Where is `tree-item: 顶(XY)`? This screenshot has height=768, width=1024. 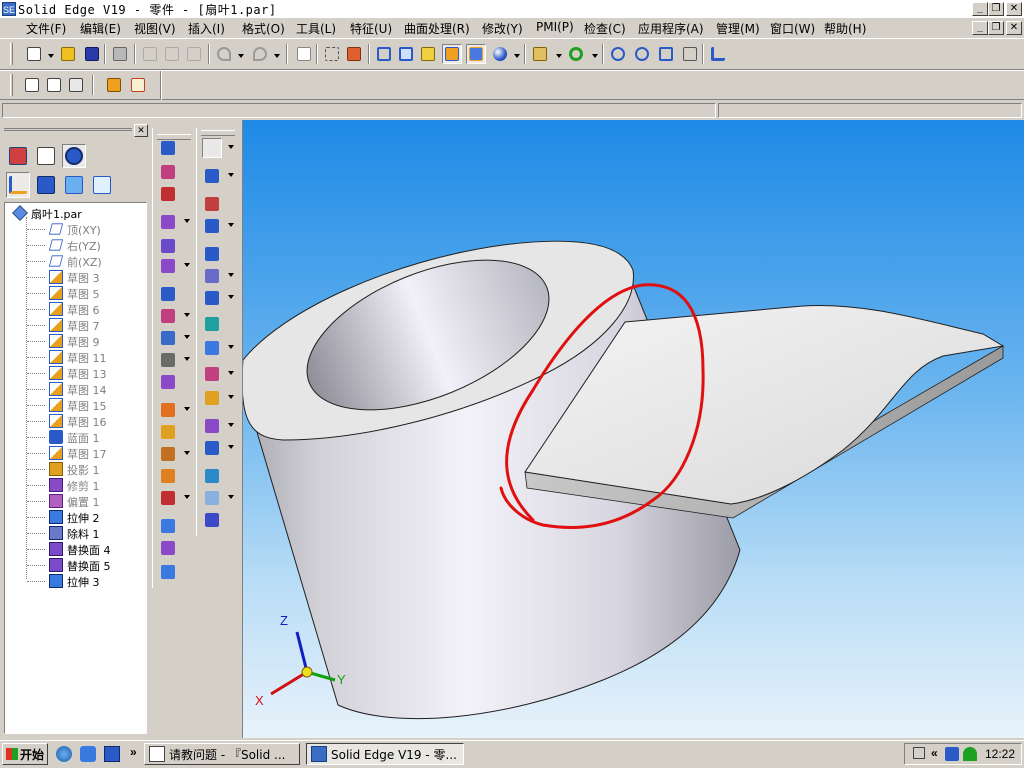 tree-item: 顶(XY) is located at coordinates (75, 229).